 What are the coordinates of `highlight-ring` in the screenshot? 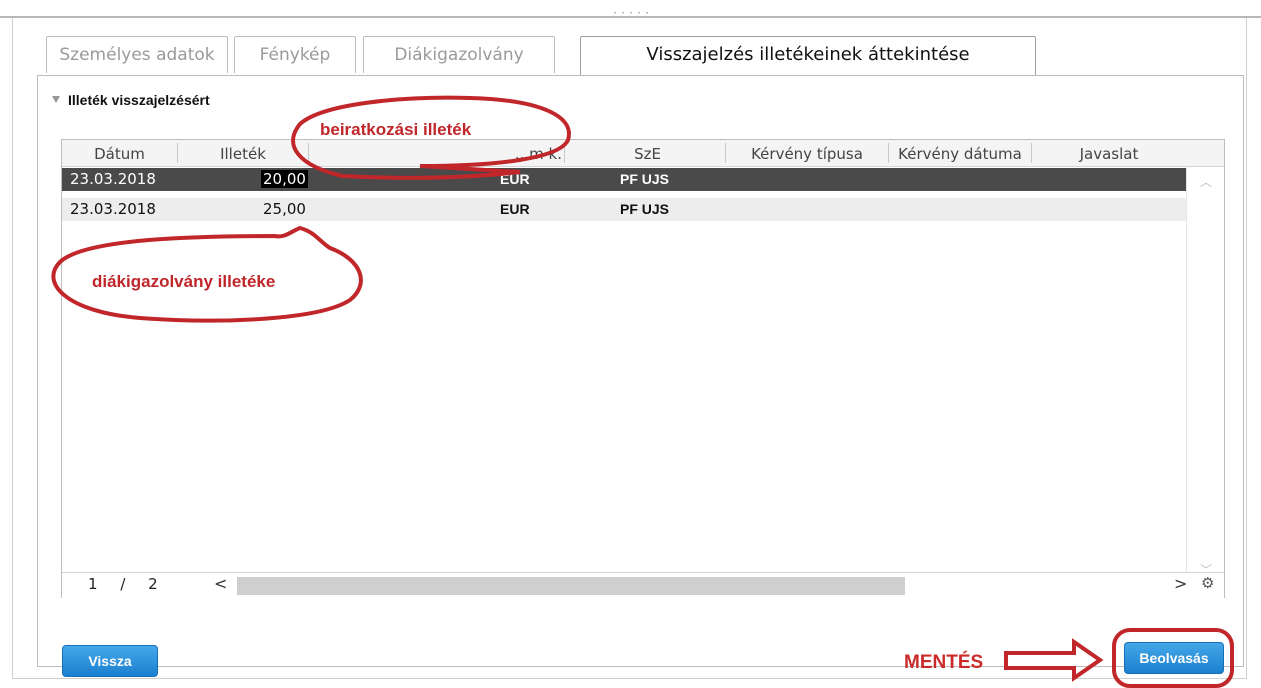 It's located at (1173, 658).